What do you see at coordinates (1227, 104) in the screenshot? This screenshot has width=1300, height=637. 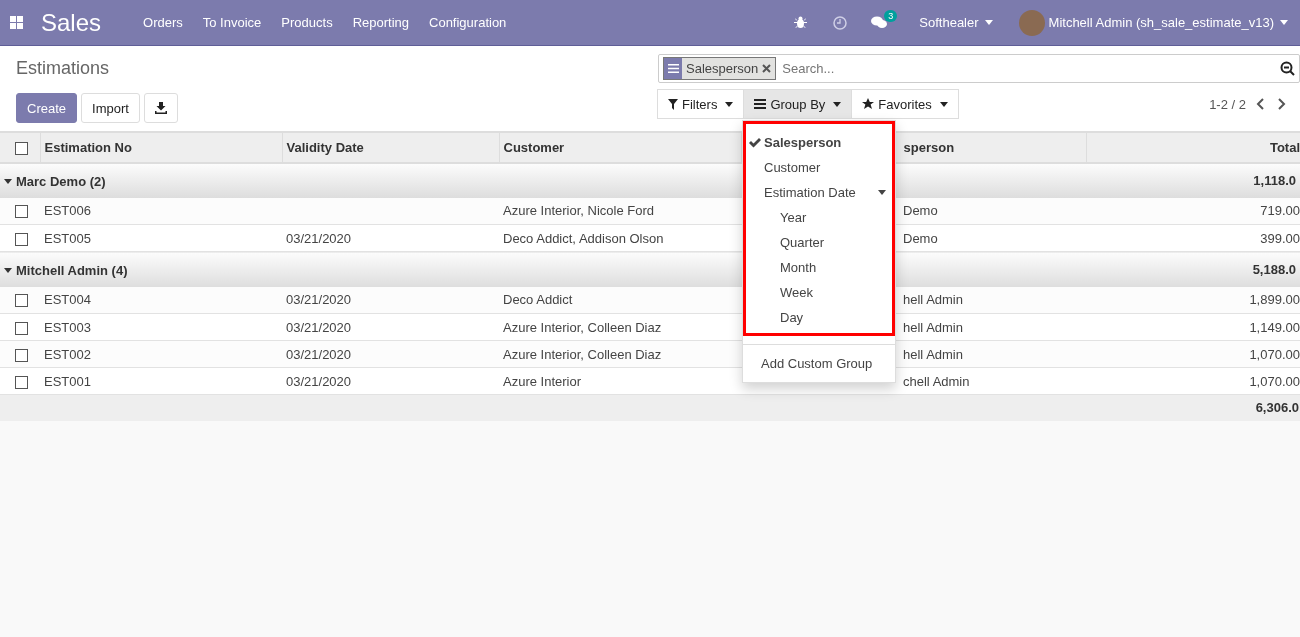 I see `pager: 1-2 / 2` at bounding box center [1227, 104].